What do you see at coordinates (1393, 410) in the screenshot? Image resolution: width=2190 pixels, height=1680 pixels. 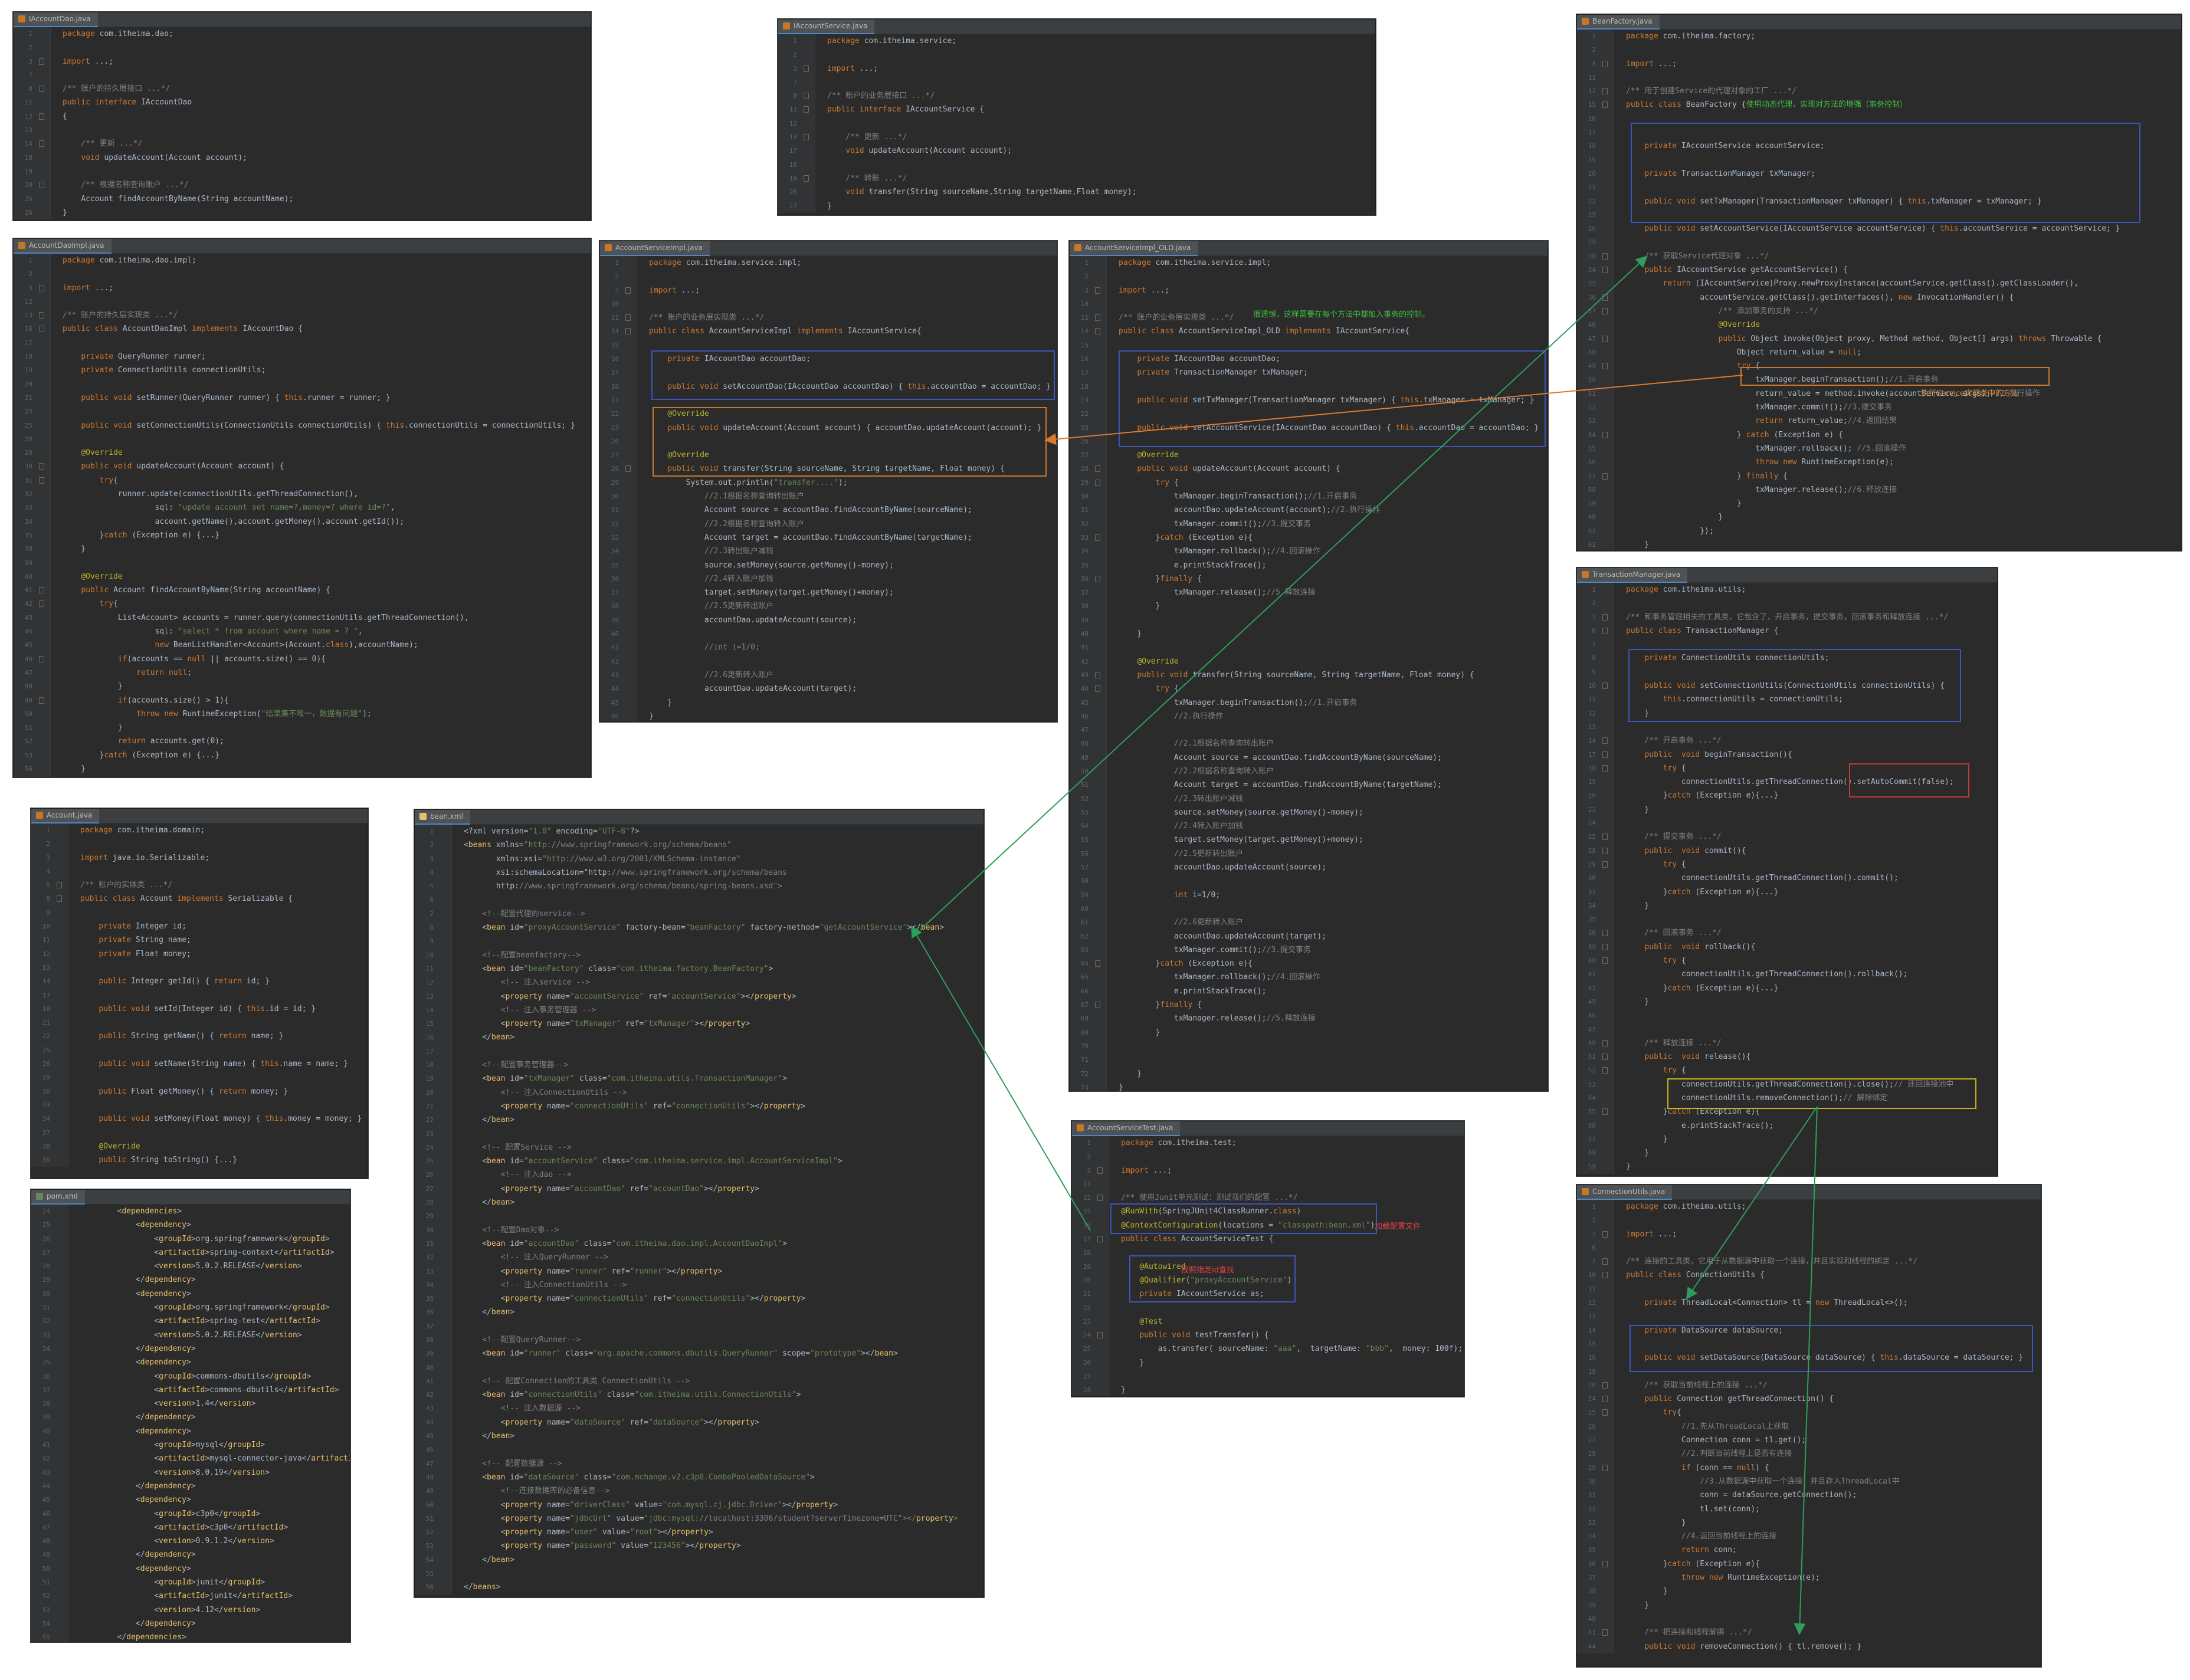 I see `arrow-invoke-to-serviceimpl` at bounding box center [1393, 410].